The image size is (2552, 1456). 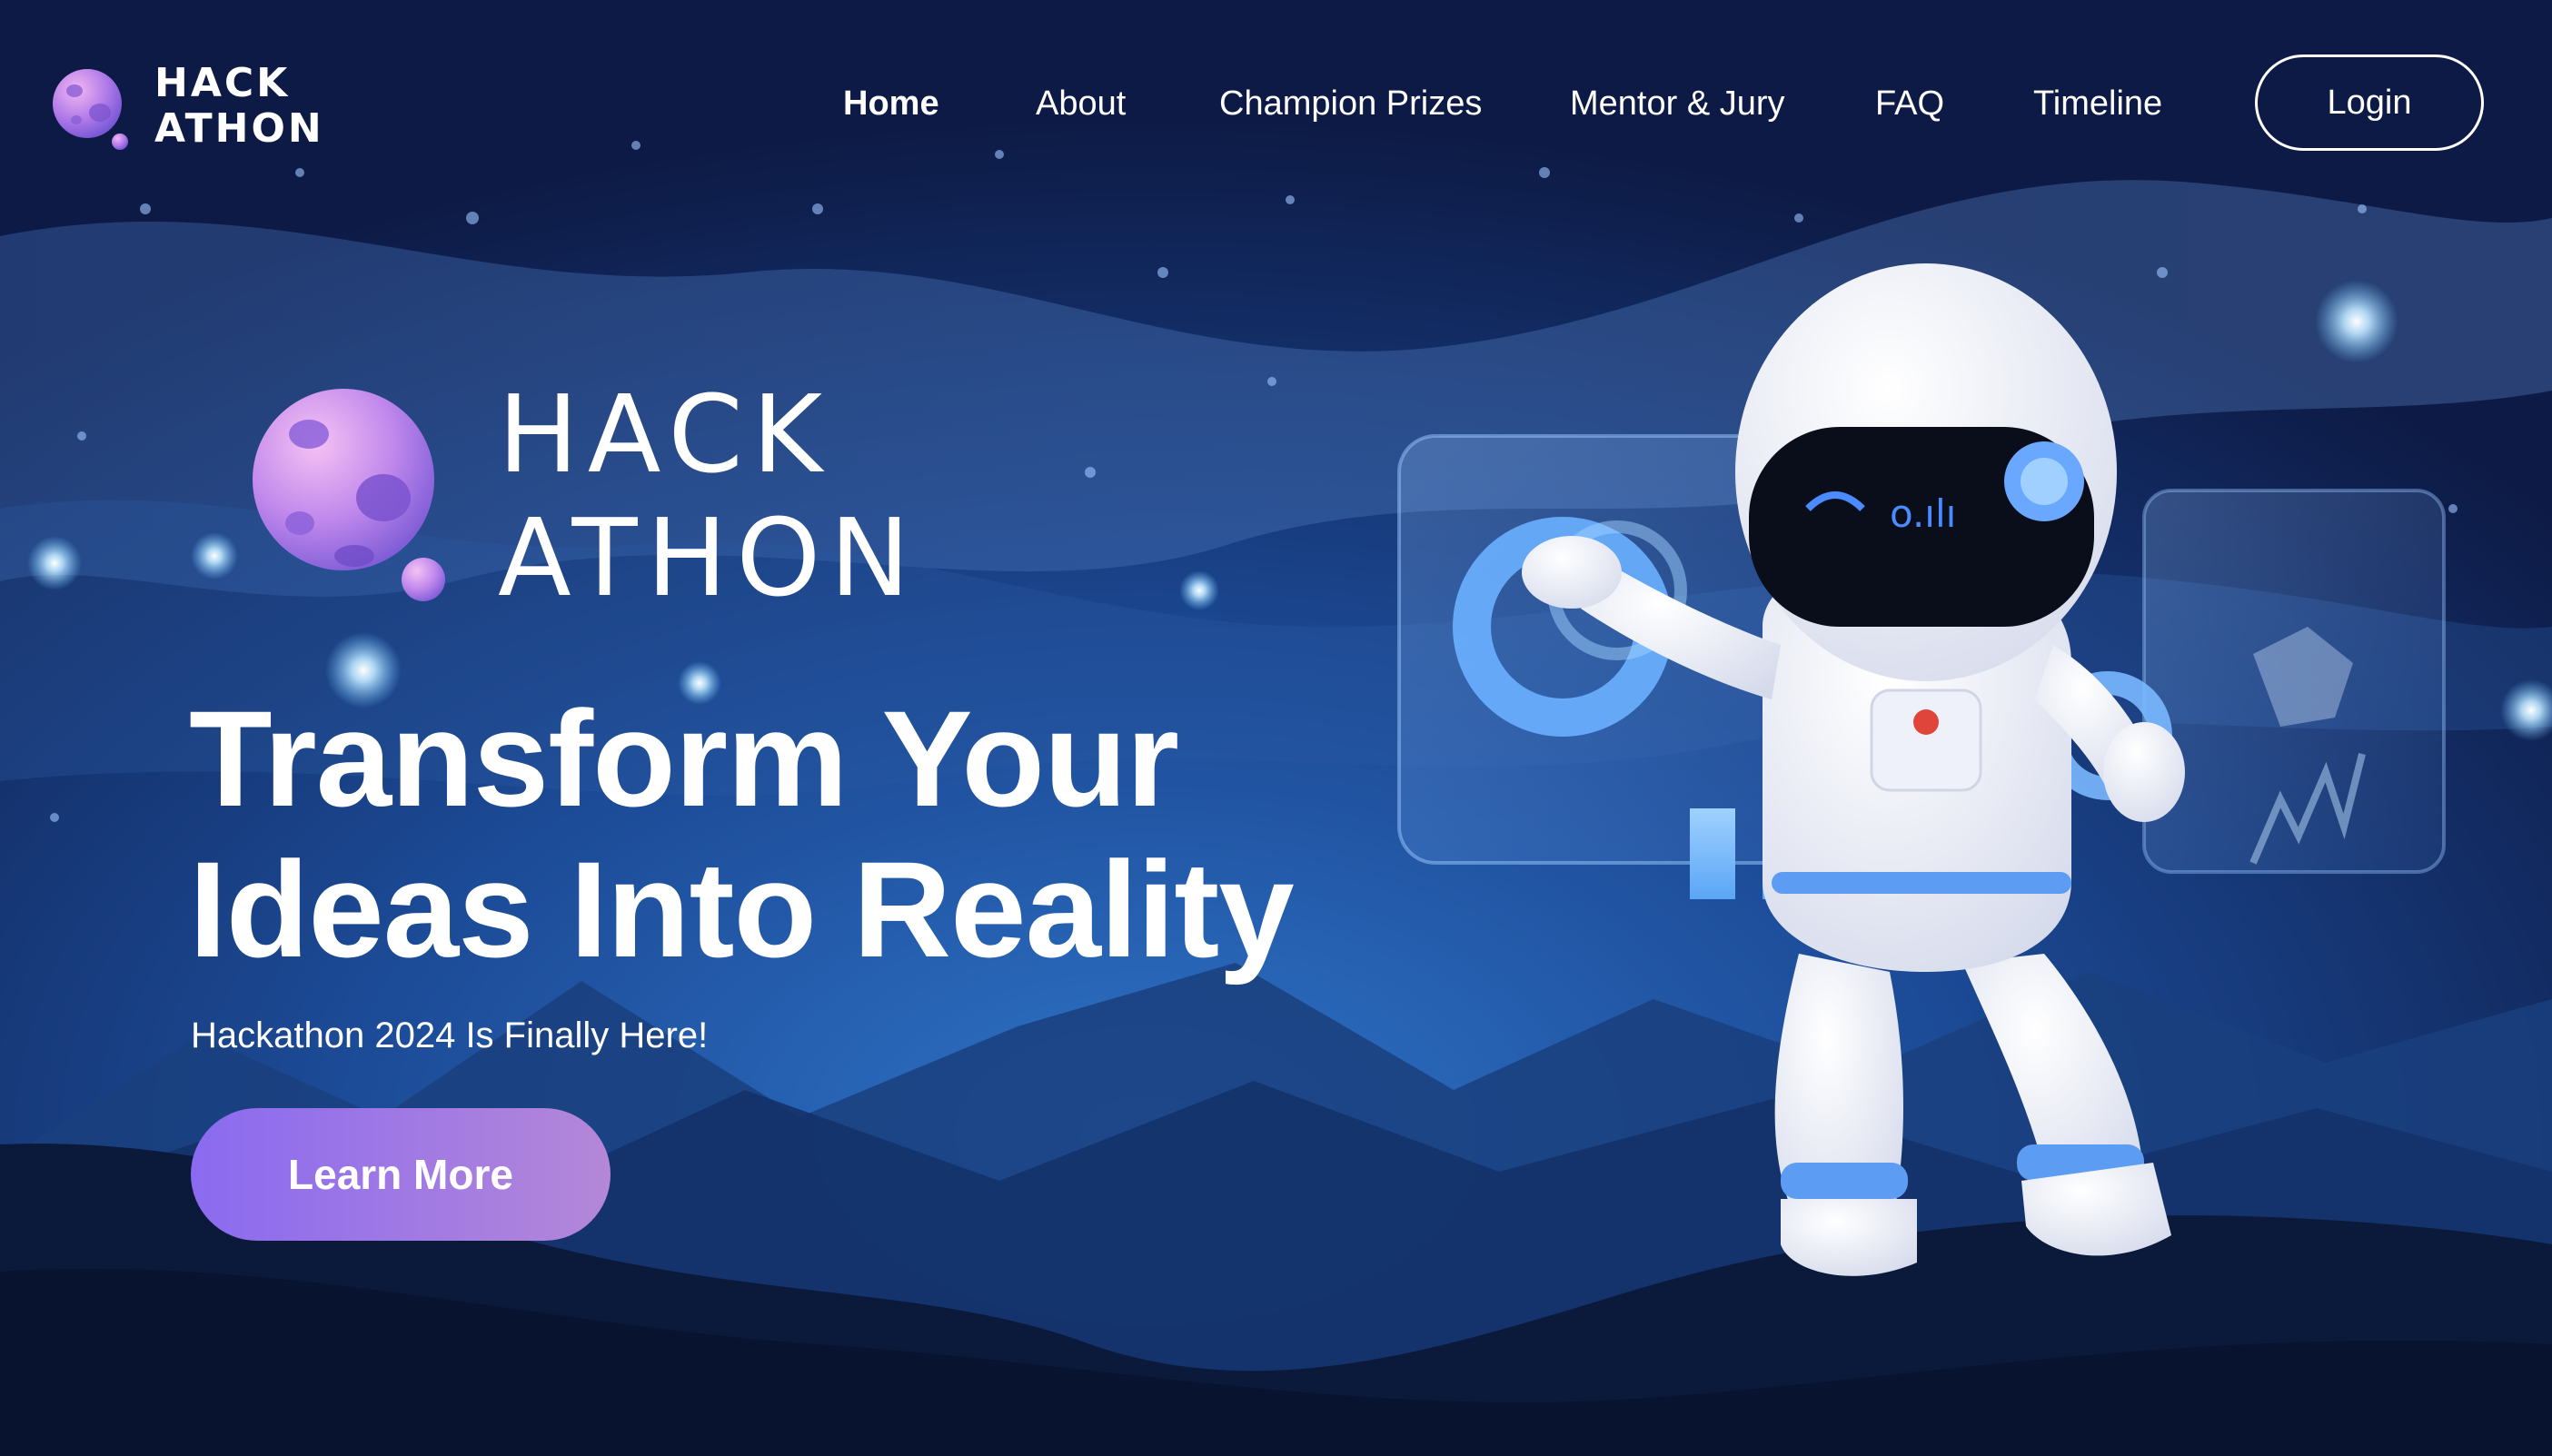 I want to click on hero-headline: Transform Your Ideas Into Reality, so click(x=742, y=834).